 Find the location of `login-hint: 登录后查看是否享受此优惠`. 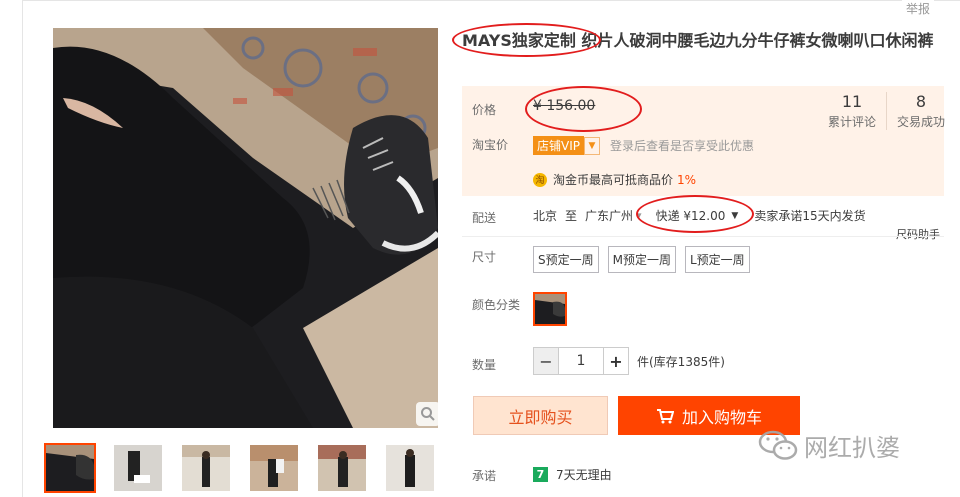

login-hint: 登录后查看是否享受此优惠 is located at coordinates (682, 145).